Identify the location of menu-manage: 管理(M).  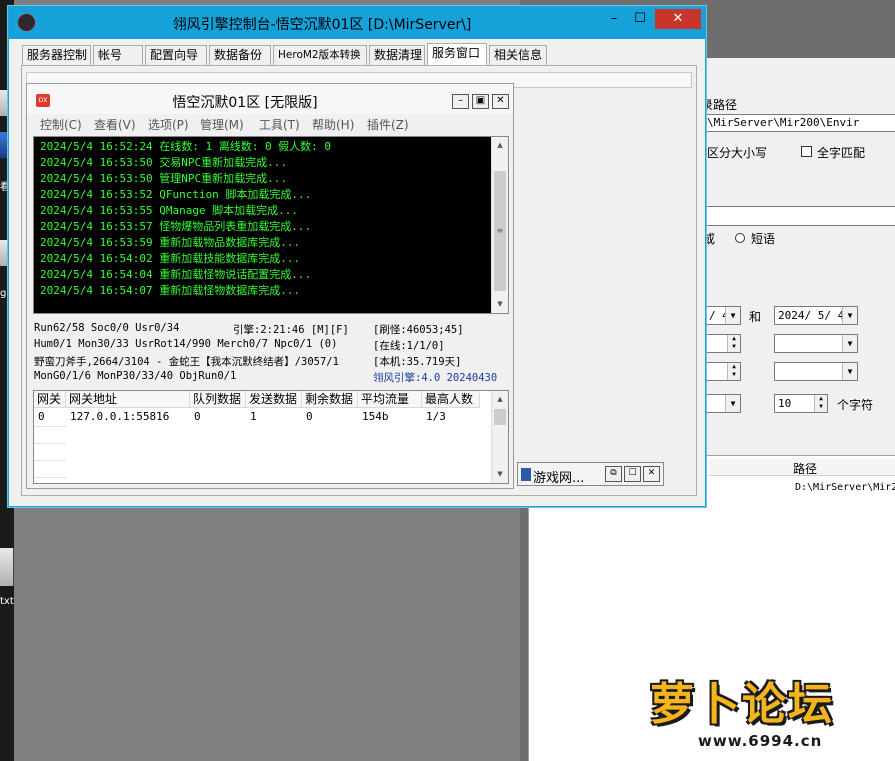
(222, 124).